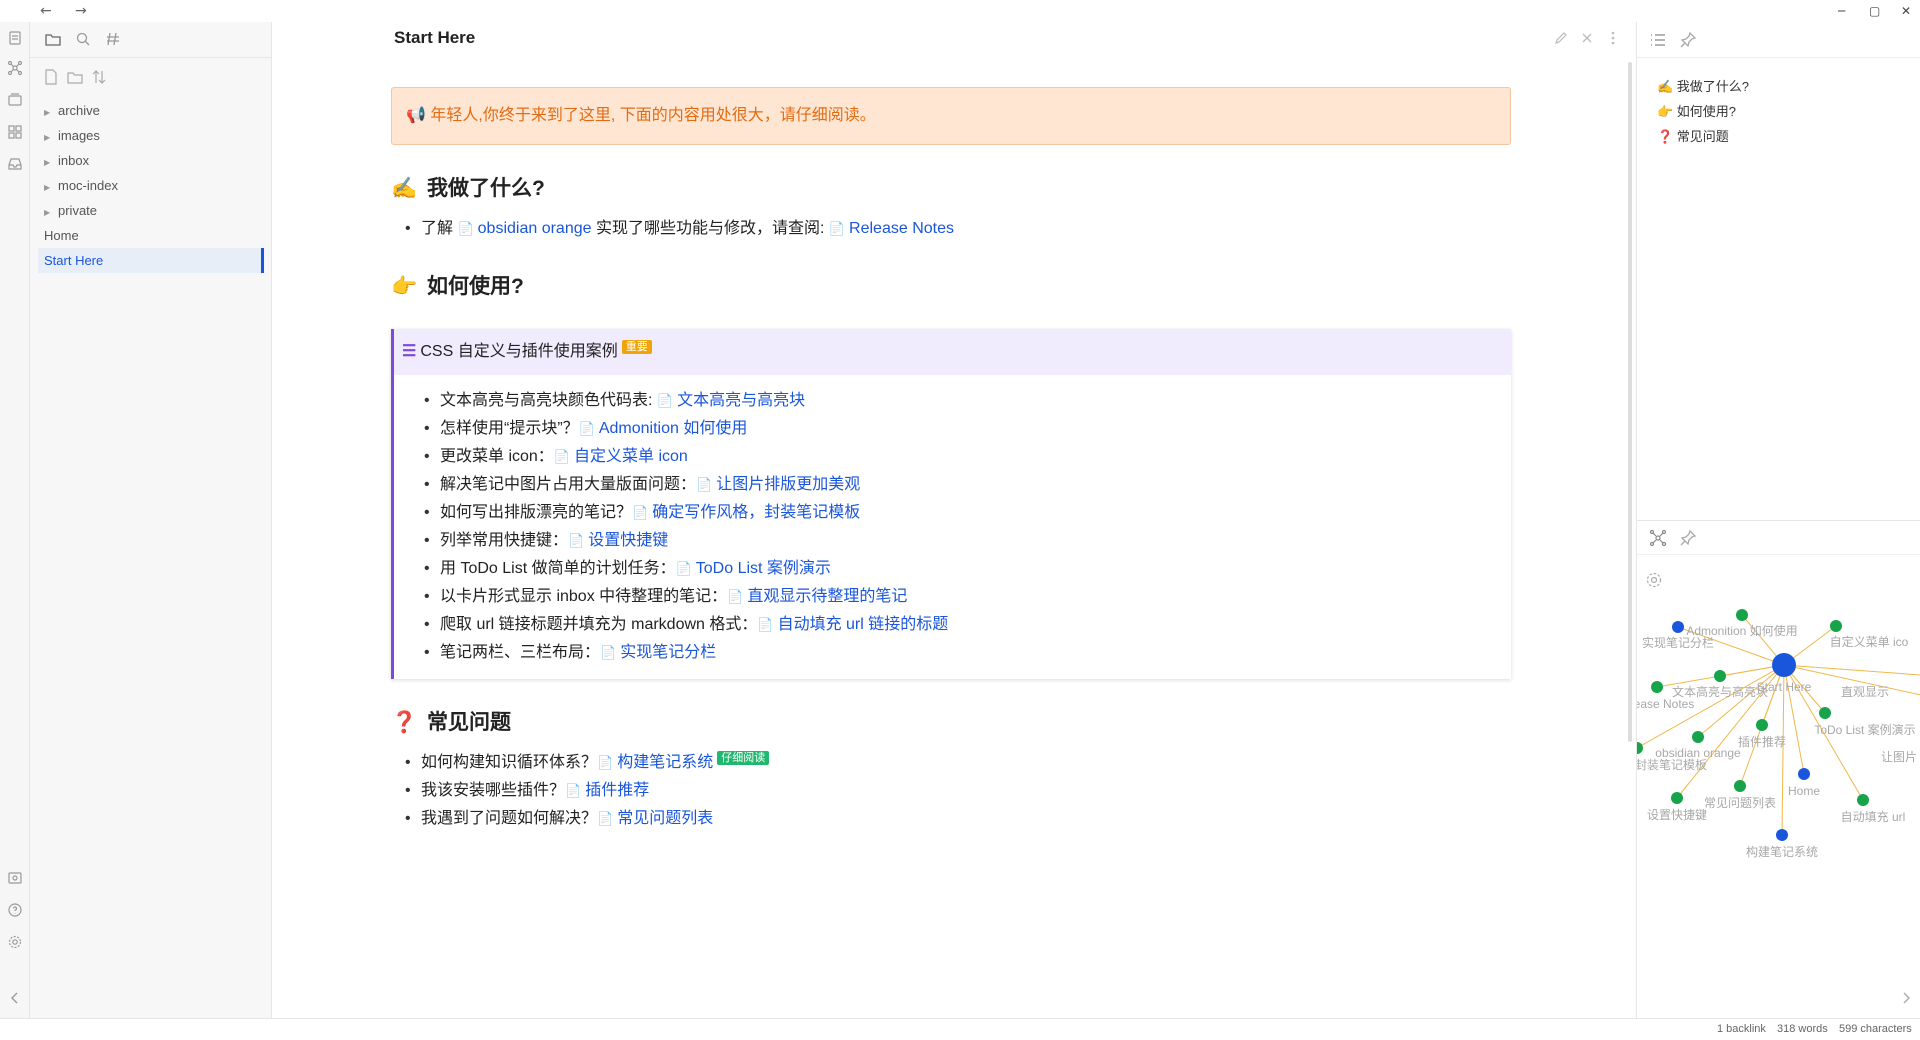 The image size is (1920, 1040). I want to click on kanban-icon, so click(15, 132).